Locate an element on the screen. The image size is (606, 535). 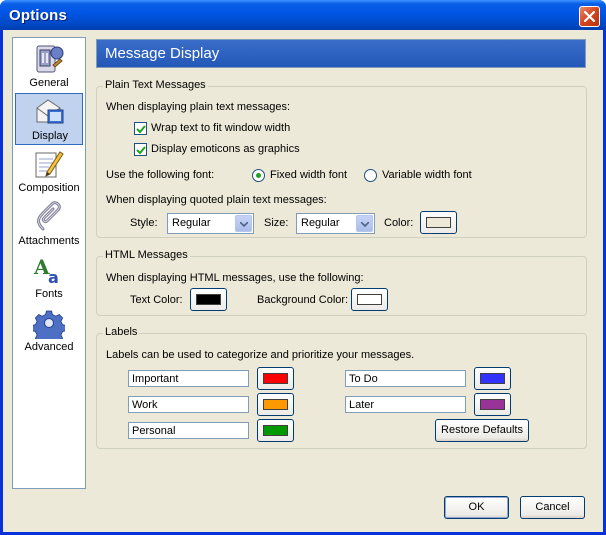
quote-style-select: Regular is located at coordinates (210, 223).